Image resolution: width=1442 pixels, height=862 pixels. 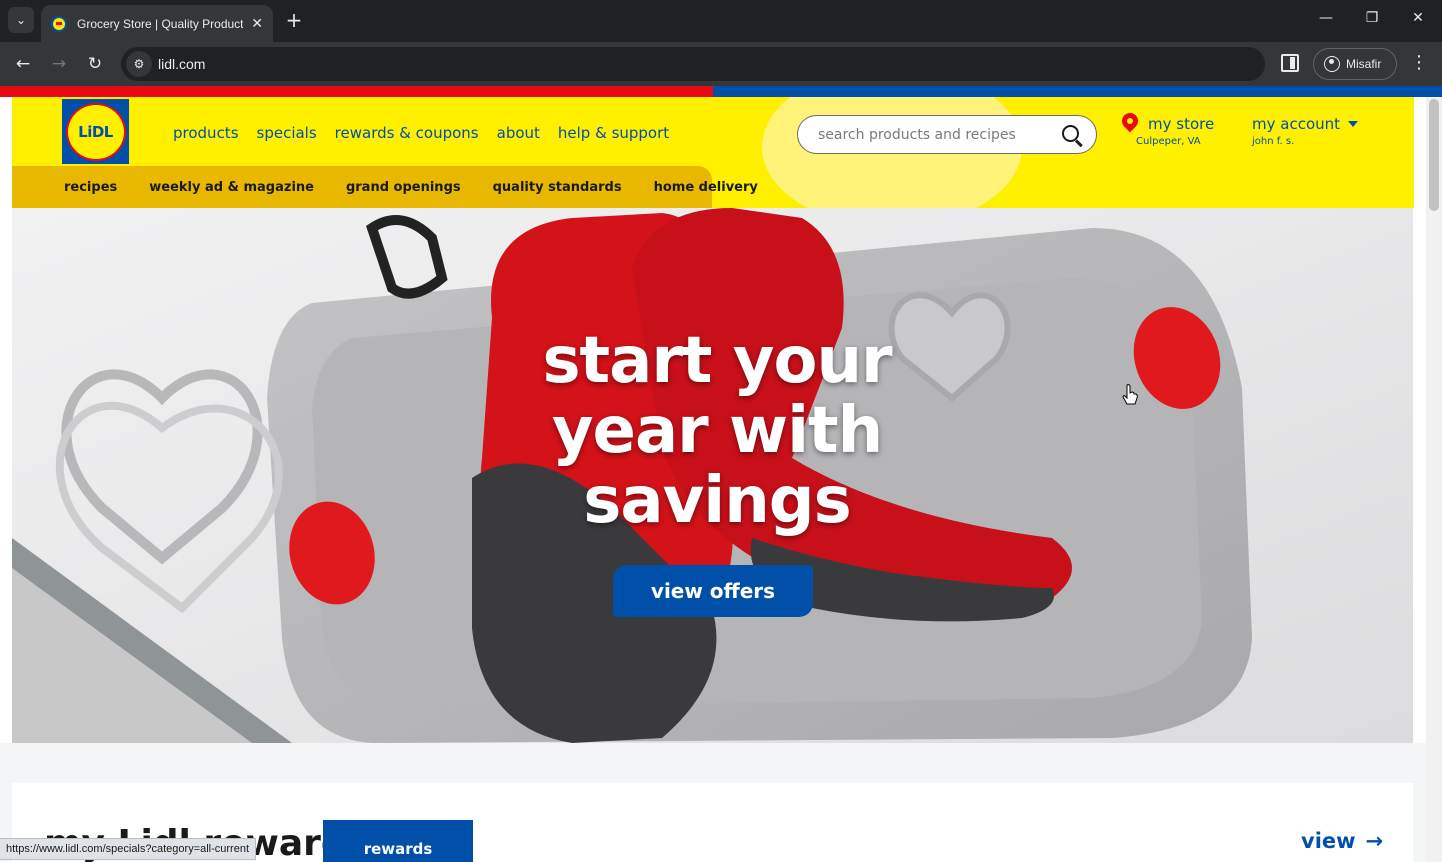 What do you see at coordinates (1273, 141) in the screenshot?
I see `account-user: john f. s.` at bounding box center [1273, 141].